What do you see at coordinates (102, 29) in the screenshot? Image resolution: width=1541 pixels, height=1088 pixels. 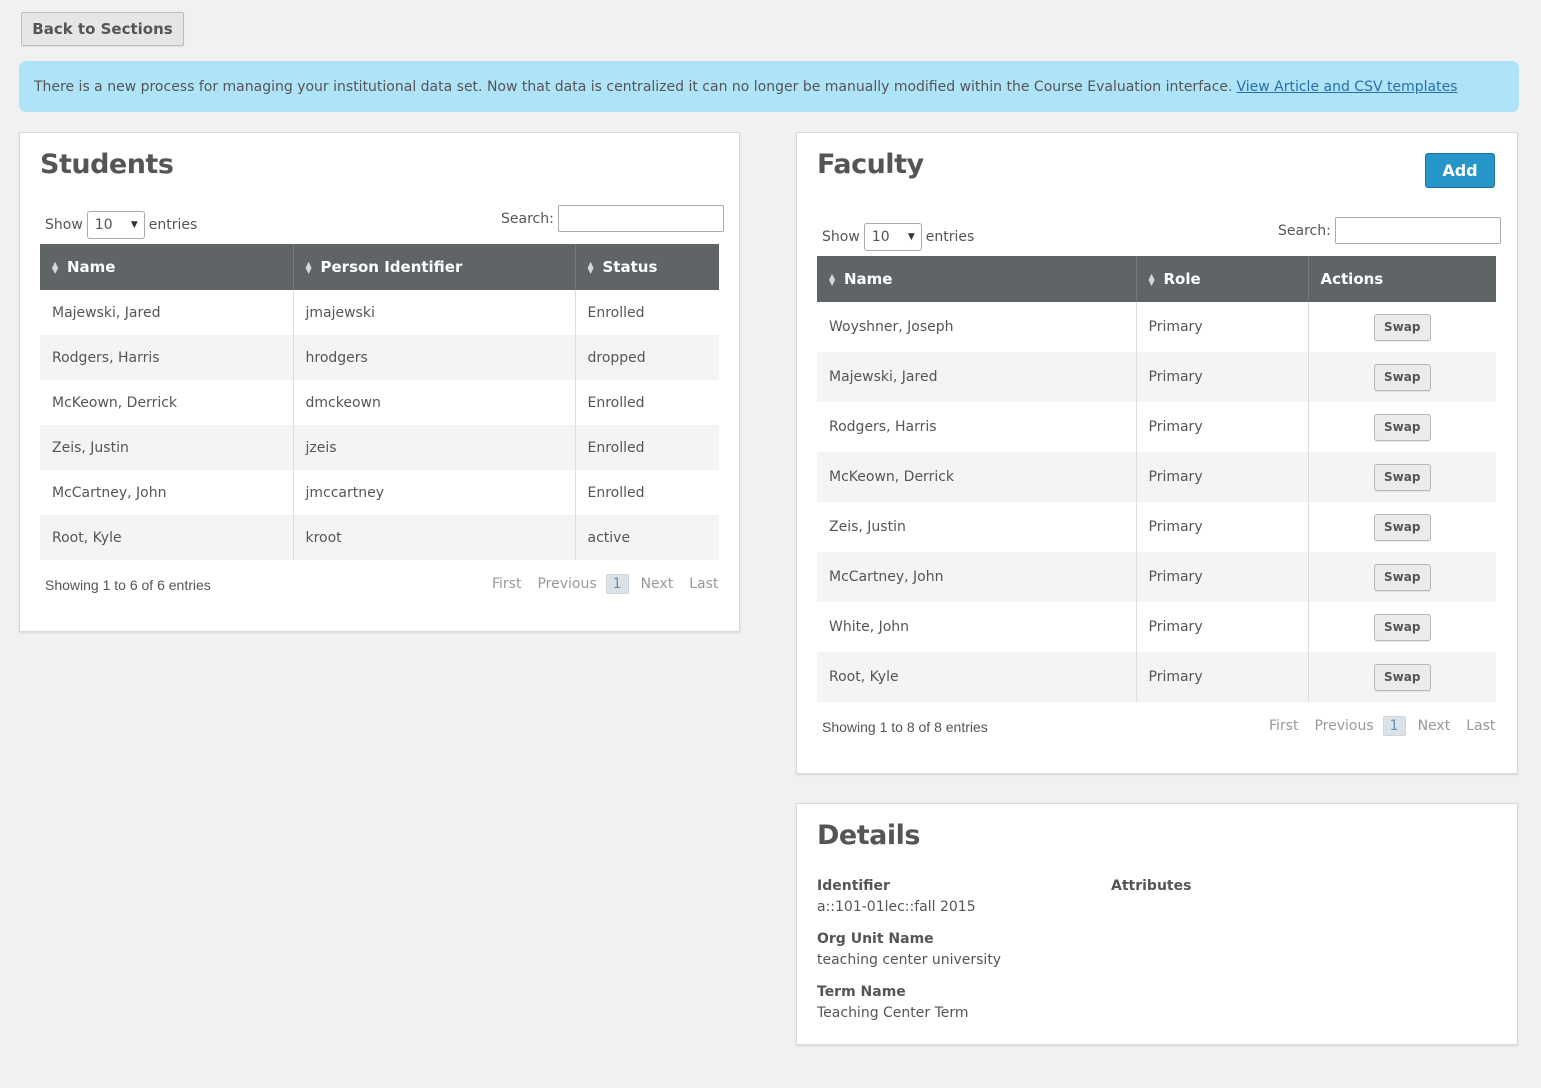 I see `back-to-sections-button: Back to Sections` at bounding box center [102, 29].